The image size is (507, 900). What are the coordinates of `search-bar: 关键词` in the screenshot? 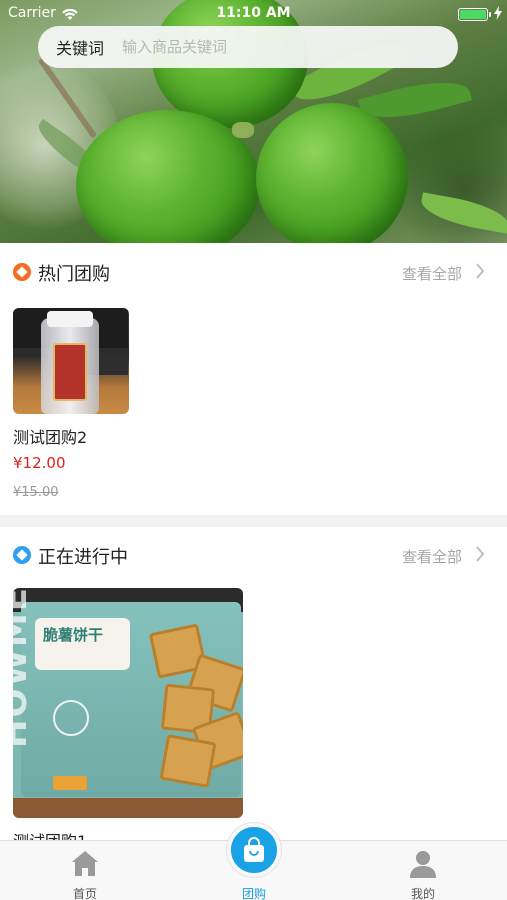 It's located at (248, 47).